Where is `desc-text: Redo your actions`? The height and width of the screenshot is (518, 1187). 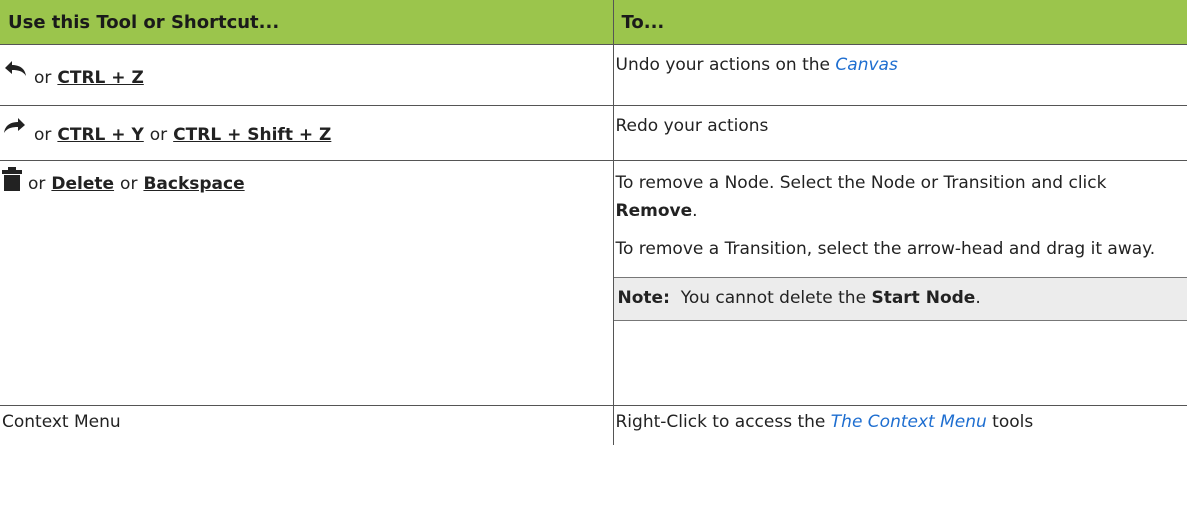 desc-text: Redo your actions is located at coordinates (692, 126).